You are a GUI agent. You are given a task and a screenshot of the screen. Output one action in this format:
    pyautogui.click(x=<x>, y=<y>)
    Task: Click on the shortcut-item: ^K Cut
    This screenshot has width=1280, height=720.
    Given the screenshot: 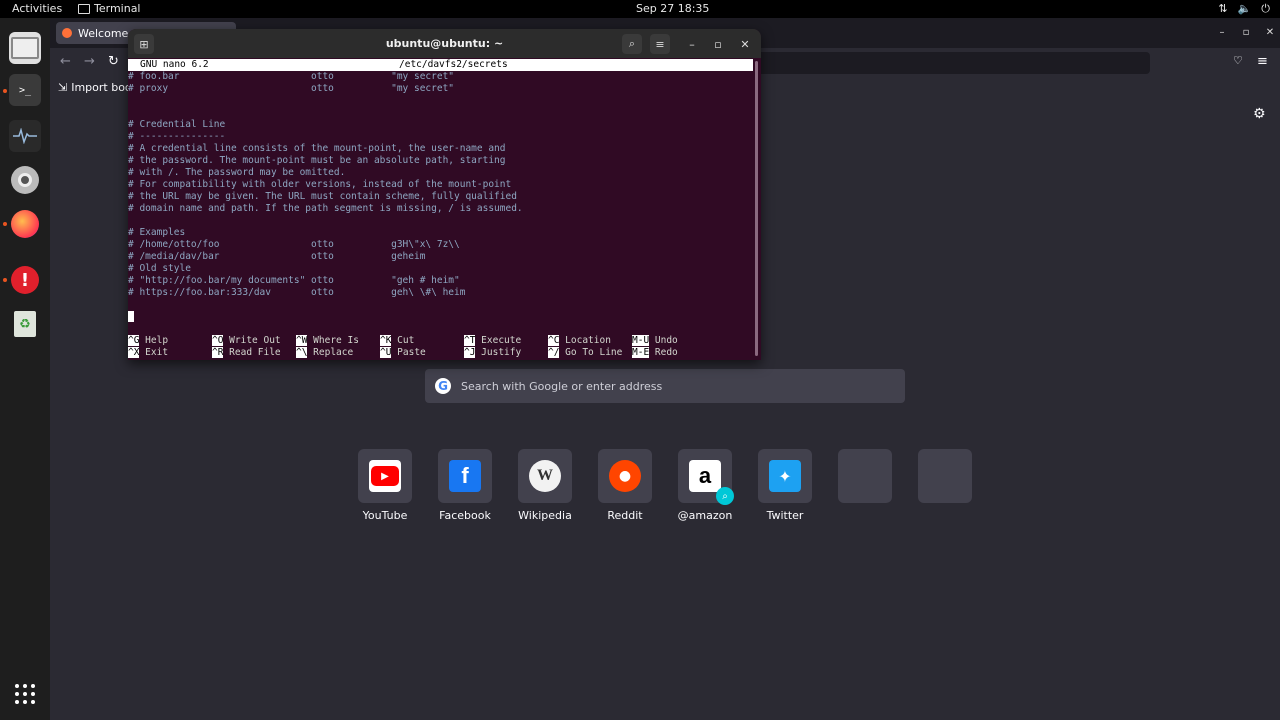 What is the action you would take?
    pyautogui.click(x=397, y=341)
    